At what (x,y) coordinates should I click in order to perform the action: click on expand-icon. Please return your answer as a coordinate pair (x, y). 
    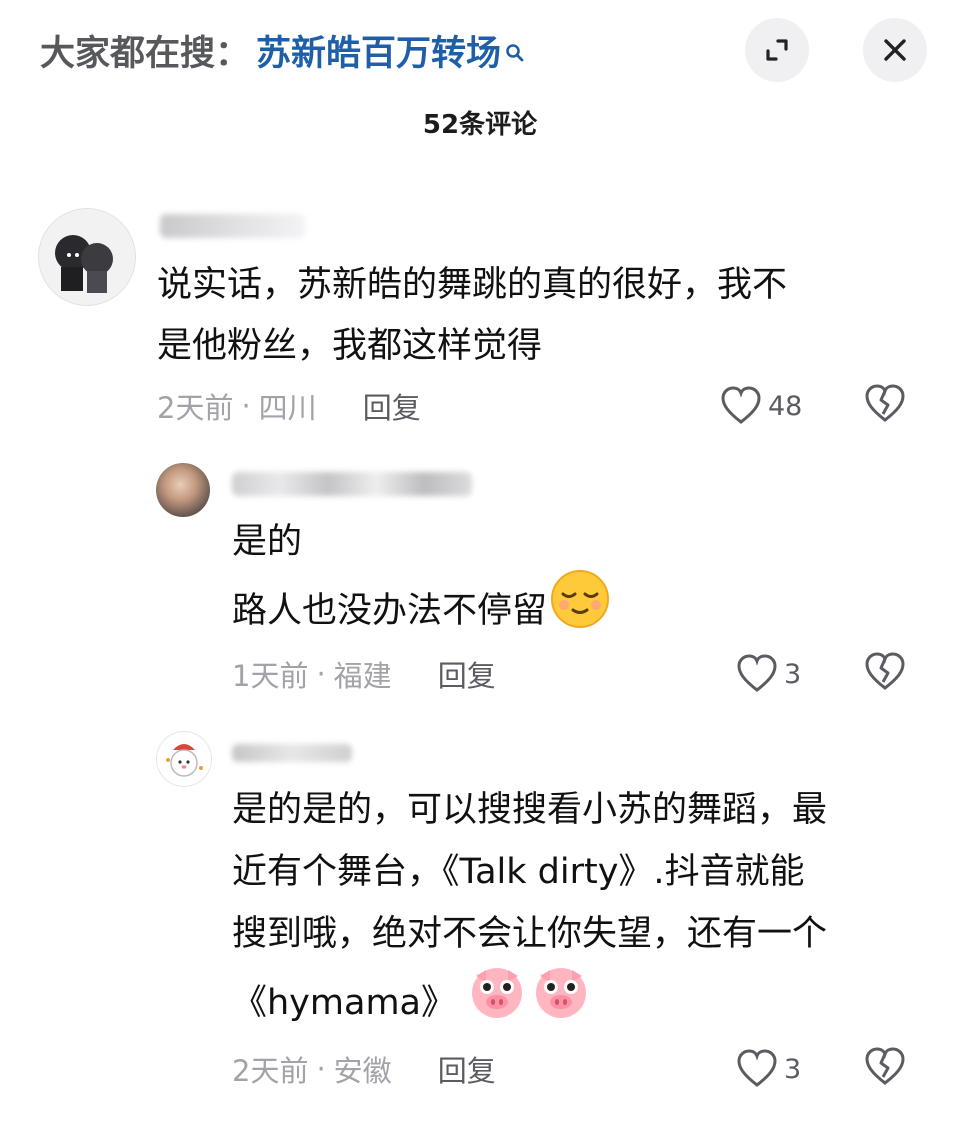
    Looking at the image, I should click on (777, 50).